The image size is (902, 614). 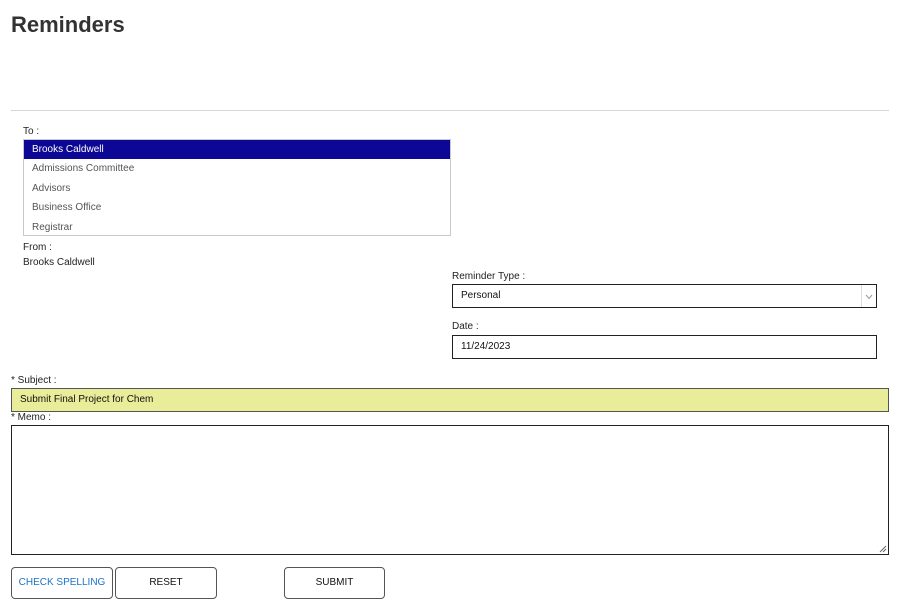 What do you see at coordinates (59, 262) in the screenshot?
I see `from-value: Brooks Caldwell` at bounding box center [59, 262].